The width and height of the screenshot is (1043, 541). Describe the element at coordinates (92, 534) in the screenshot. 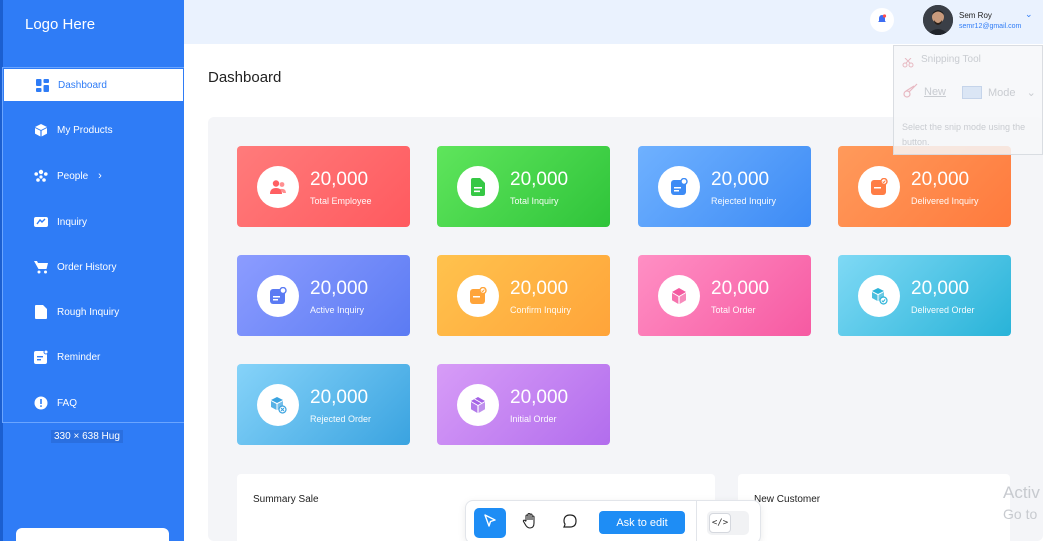

I see `sidebar-bottom-card` at that location.